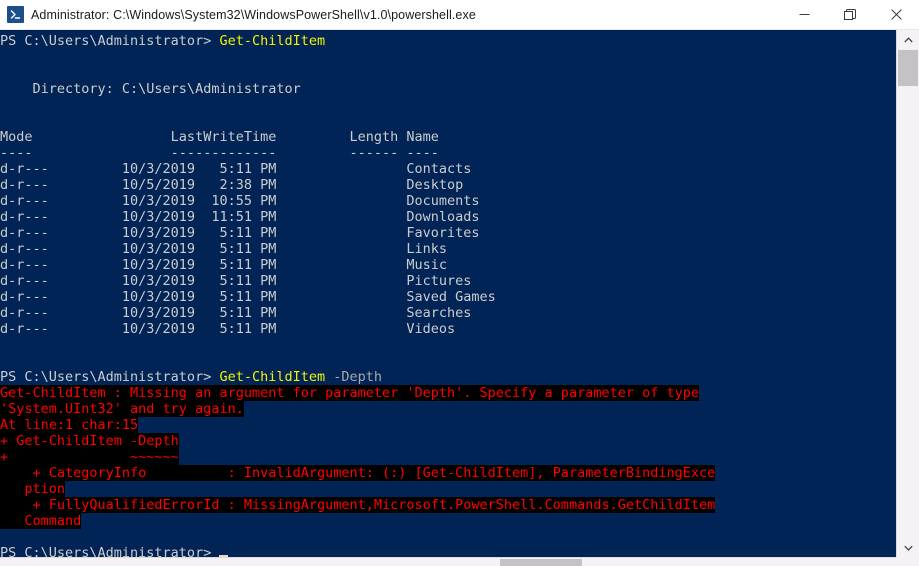 The height and width of the screenshot is (566, 919). I want to click on close-button, so click(896, 15).